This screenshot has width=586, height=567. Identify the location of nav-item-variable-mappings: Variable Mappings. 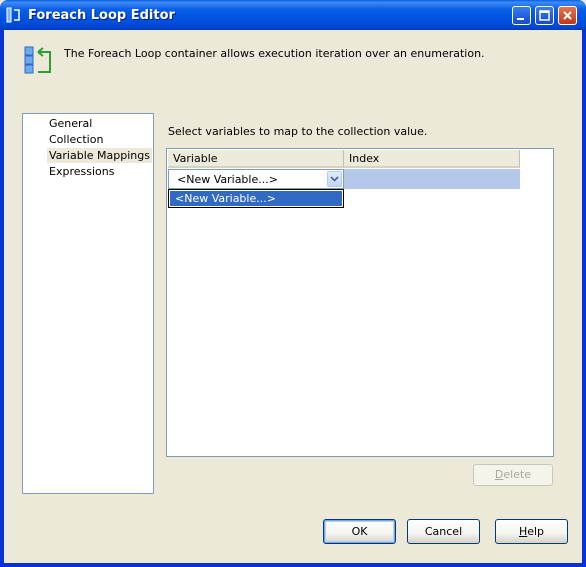
(99, 155).